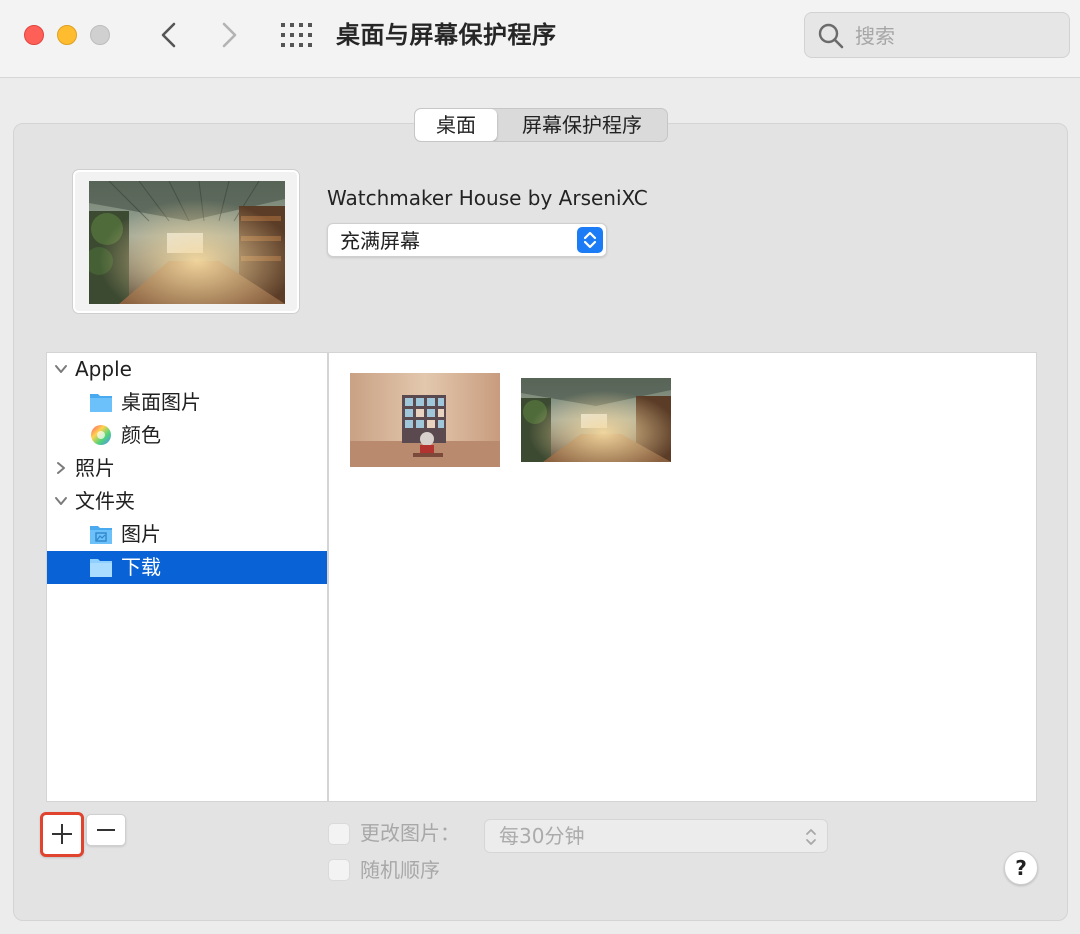 Image resolution: width=1080 pixels, height=934 pixels. What do you see at coordinates (831, 36) in the screenshot?
I see `search-icon` at bounding box center [831, 36].